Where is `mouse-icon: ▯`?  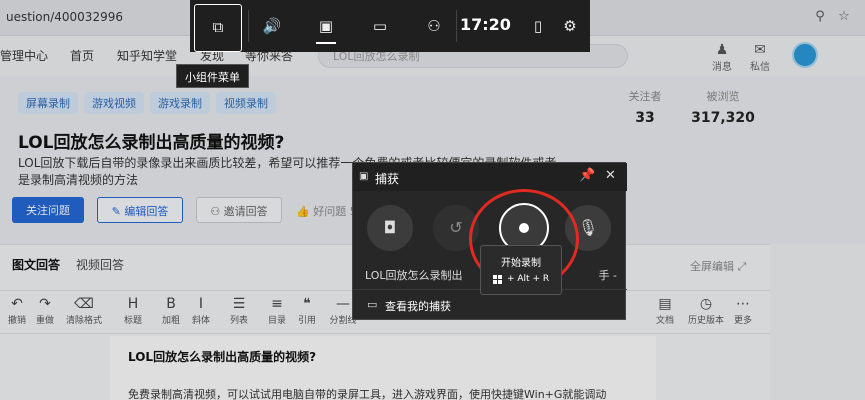 mouse-icon: ▯ is located at coordinates (538, 26).